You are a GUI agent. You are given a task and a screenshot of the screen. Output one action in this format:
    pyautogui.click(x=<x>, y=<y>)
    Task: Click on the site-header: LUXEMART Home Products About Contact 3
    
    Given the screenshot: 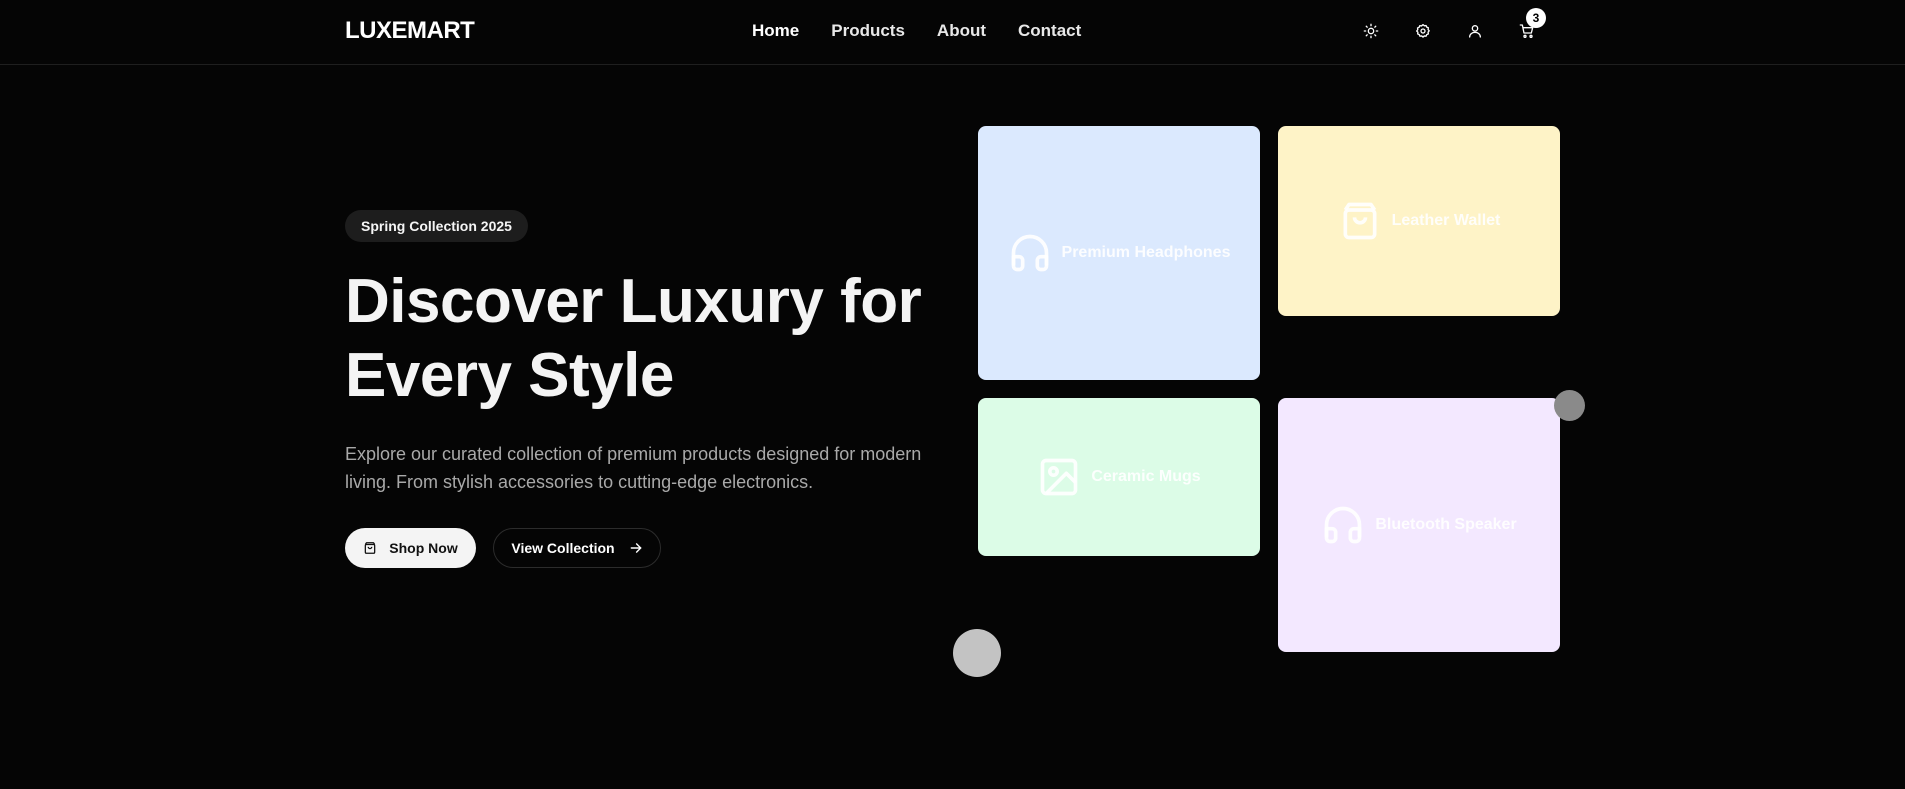 What is the action you would take?
    pyautogui.click(x=952, y=32)
    